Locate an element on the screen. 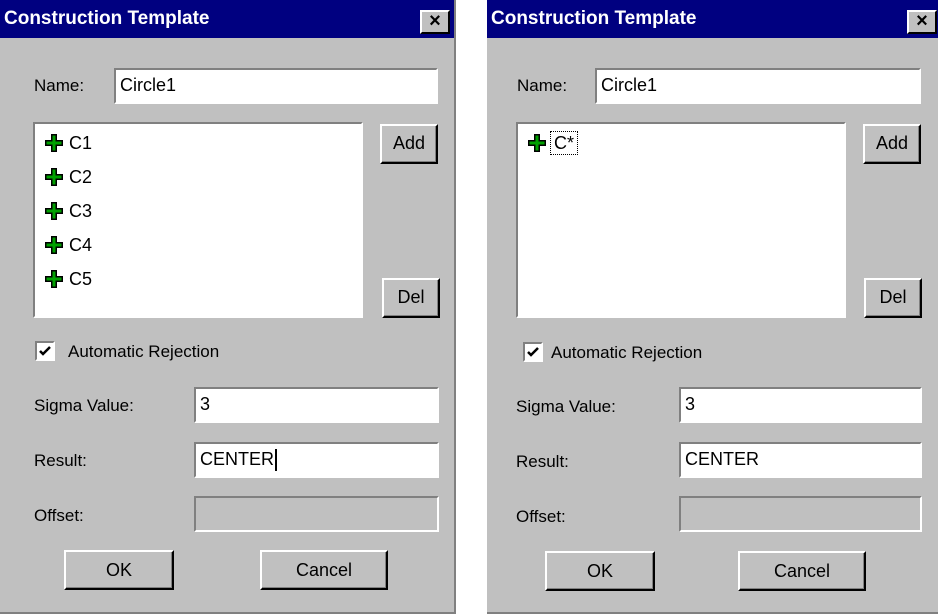 This screenshot has width=938, height=616. list-item-label: C1 is located at coordinates (81, 142).